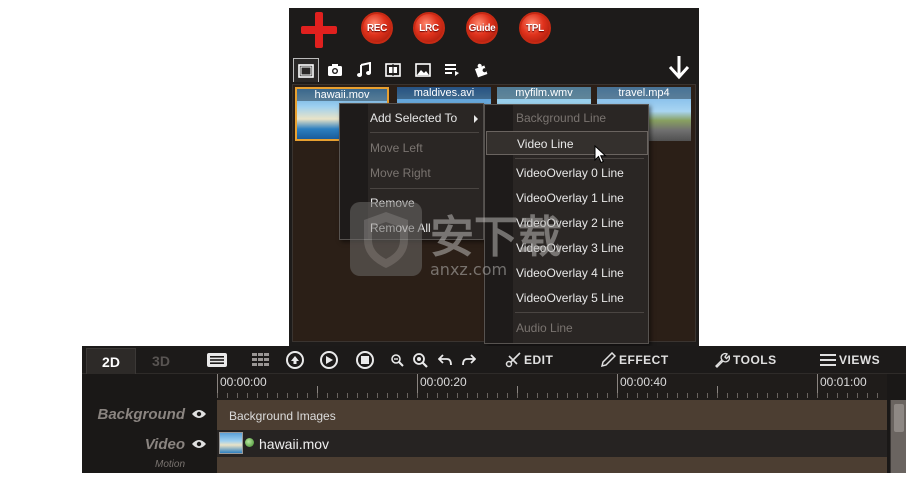 This screenshot has width=919, height=479. I want to click on arrow-up-circle-icon, so click(295, 360).